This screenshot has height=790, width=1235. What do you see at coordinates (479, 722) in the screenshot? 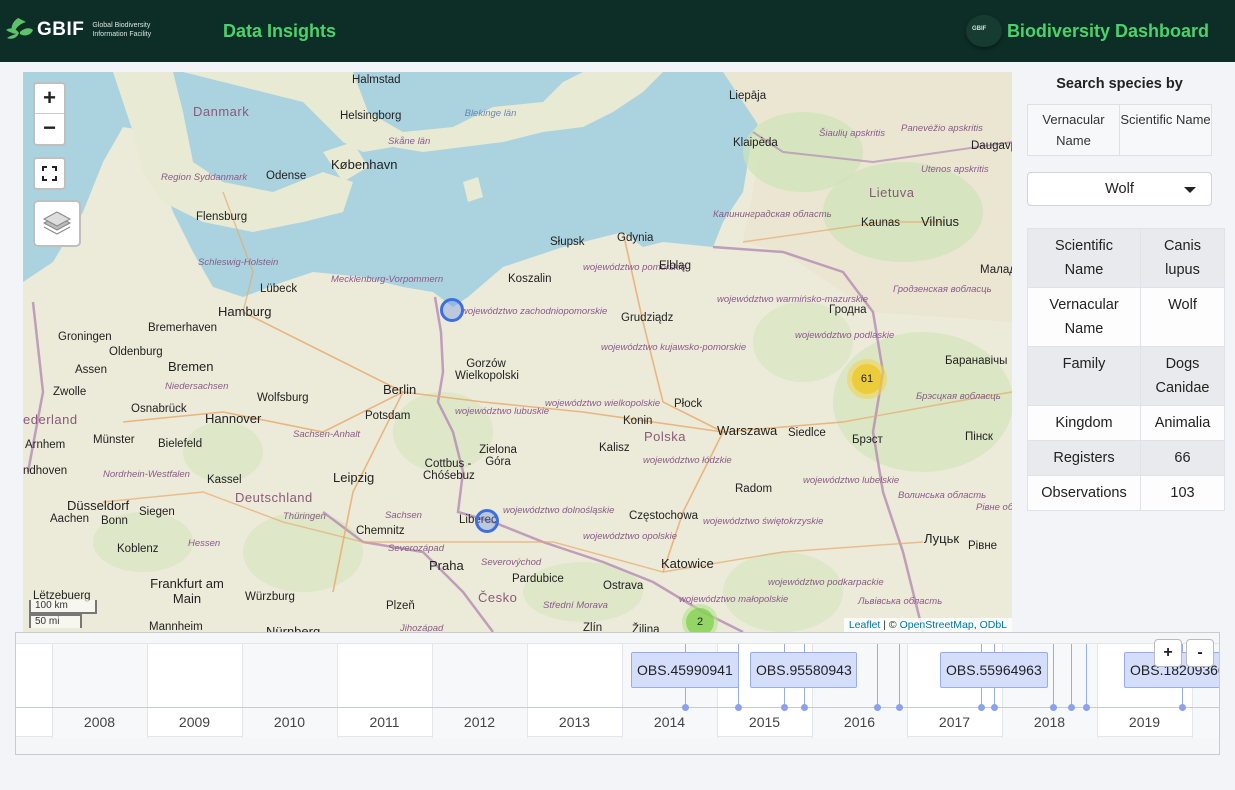
I see `timeline-year-label: 2012` at bounding box center [479, 722].